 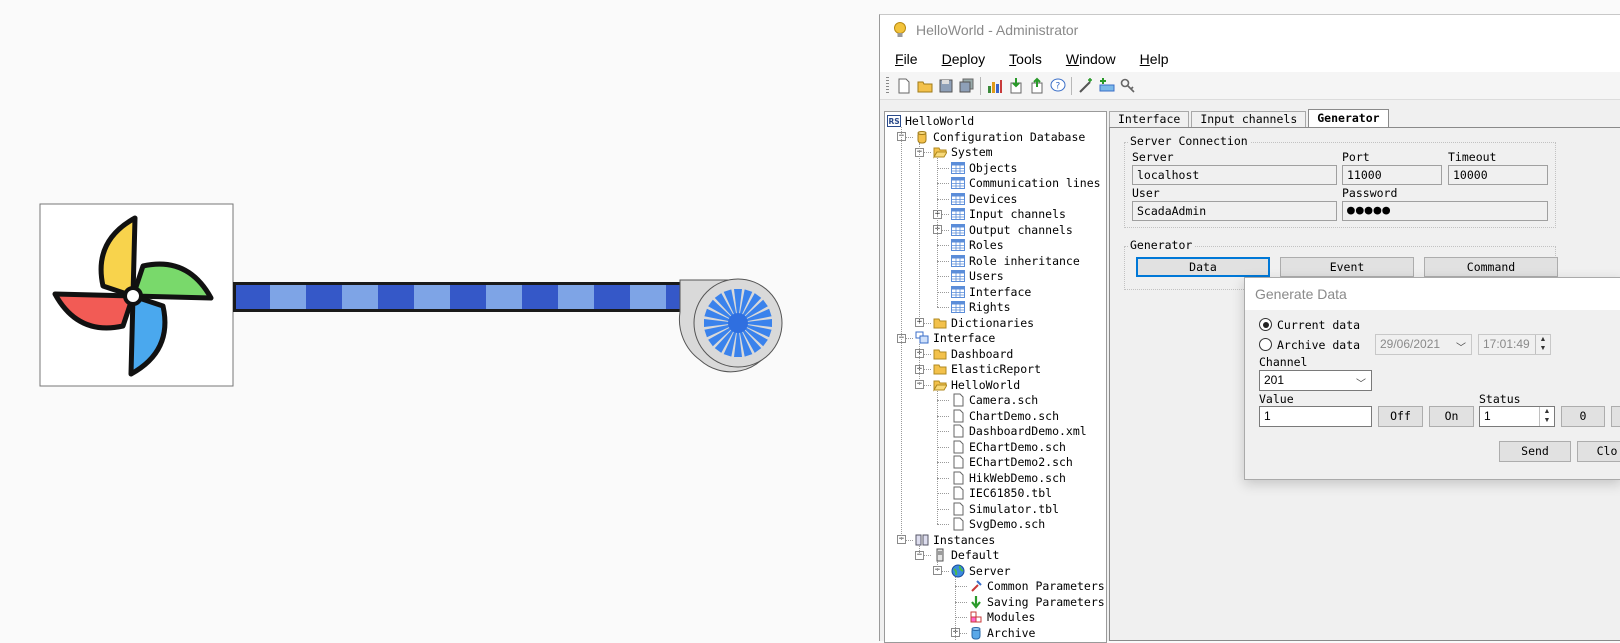 I want to click on globe-icon, so click(x=958, y=571).